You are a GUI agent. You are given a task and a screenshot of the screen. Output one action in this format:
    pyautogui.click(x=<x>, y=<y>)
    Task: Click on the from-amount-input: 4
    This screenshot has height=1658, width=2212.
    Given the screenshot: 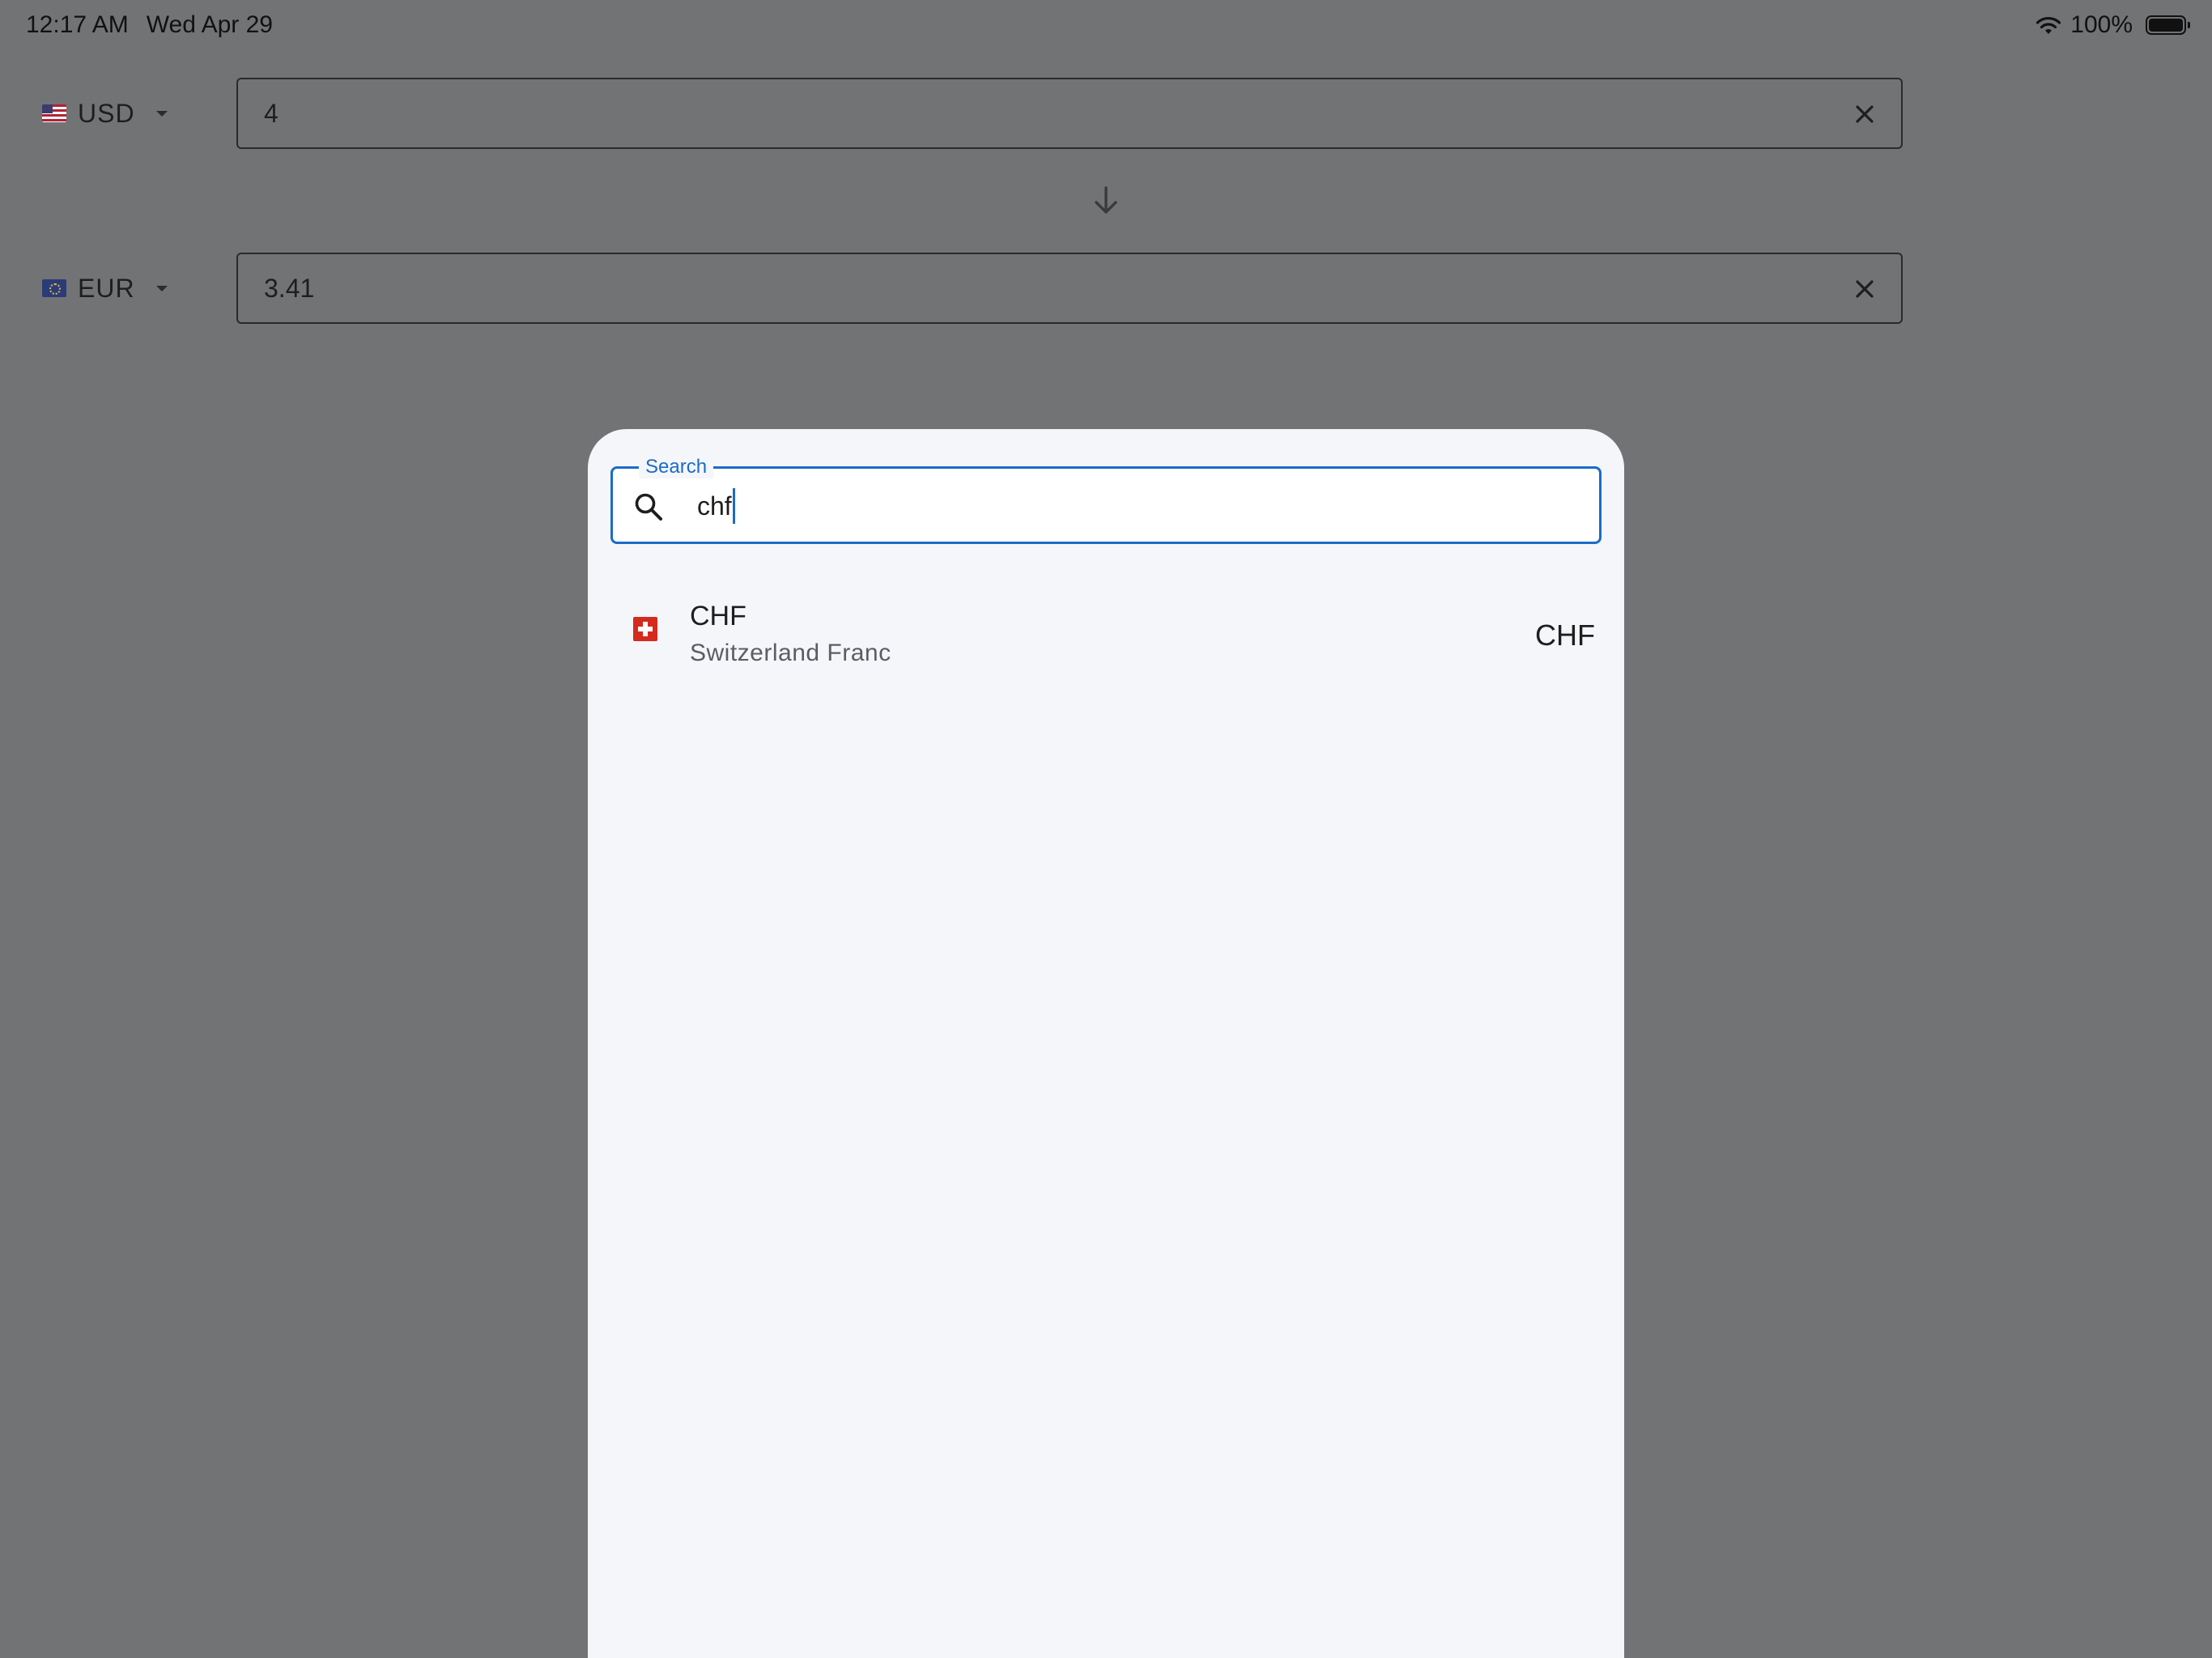 What is the action you would take?
    pyautogui.click(x=1070, y=113)
    